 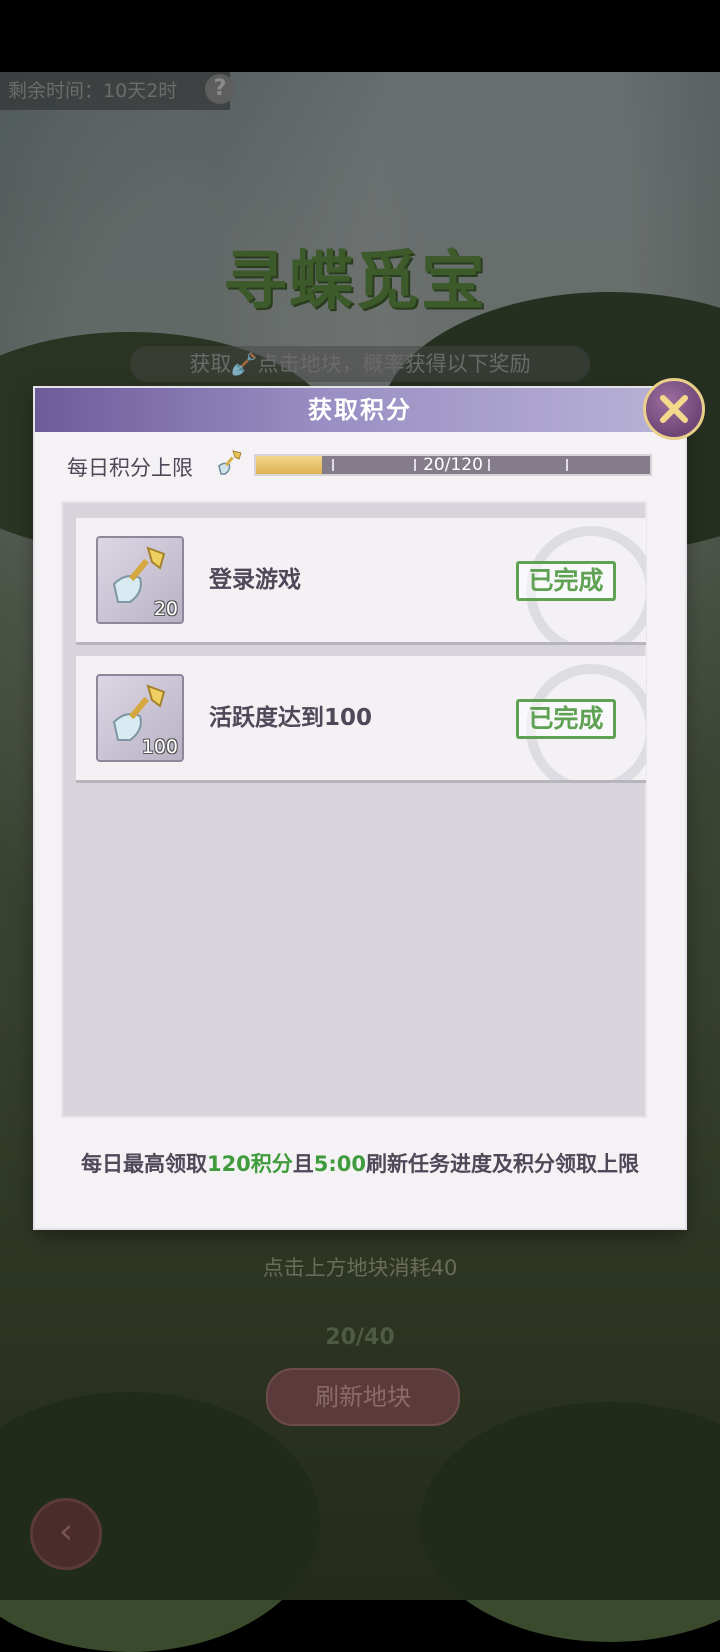 I want to click on close-button, so click(x=674, y=409).